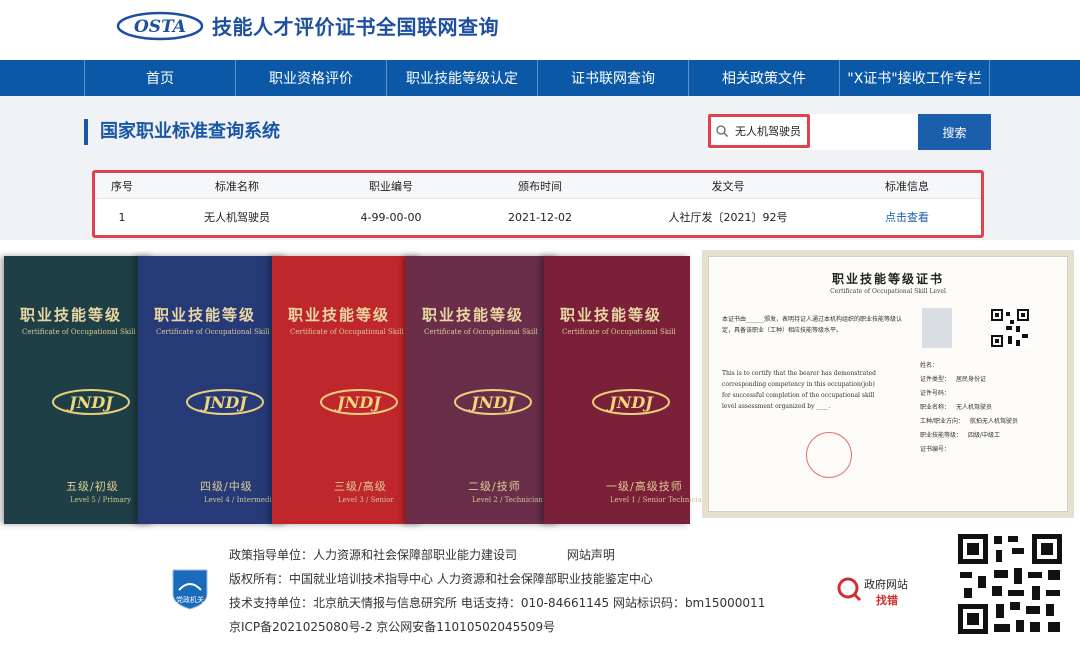  I want to click on site-statement-link: 网站声明, so click(591, 555).